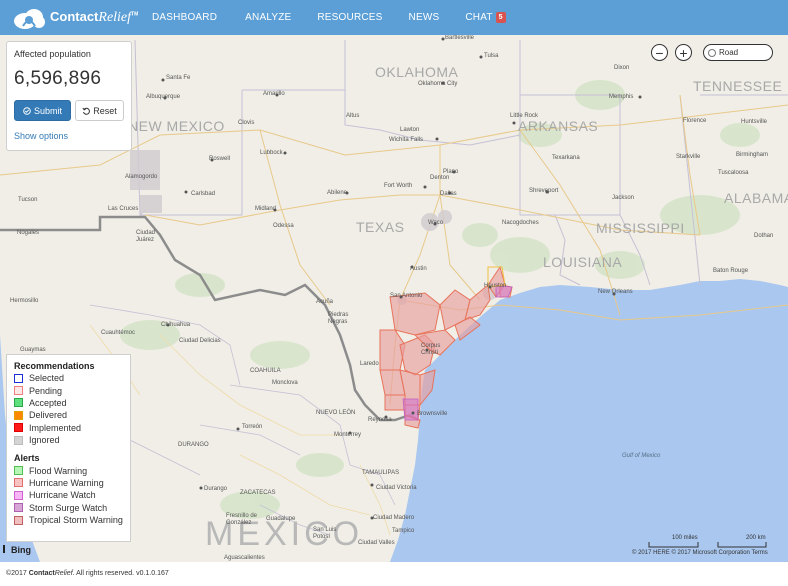 Image resolution: width=788 pixels, height=586 pixels. Describe the element at coordinates (216, 489) in the screenshot. I see `map-city: Durango` at that location.